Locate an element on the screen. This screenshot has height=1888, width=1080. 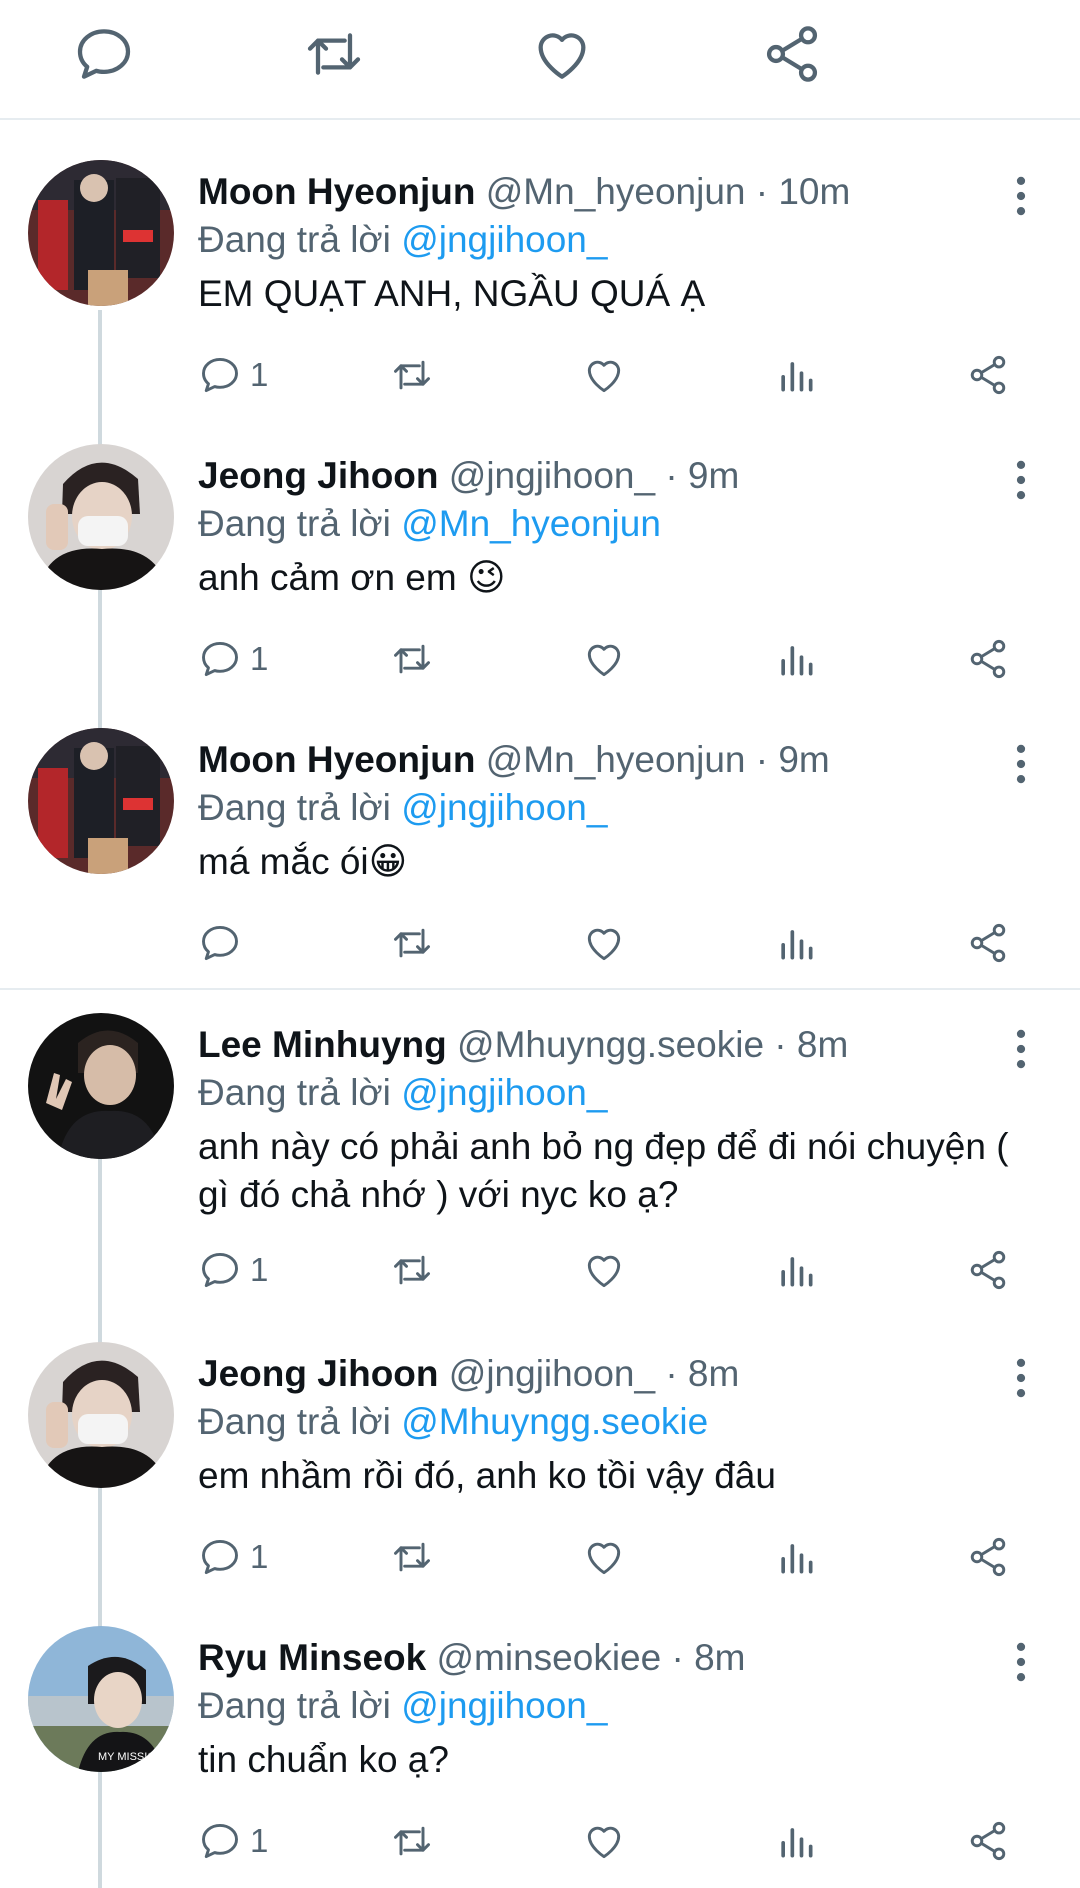
tweet-header: Moon Hyeonjun @Mn_hyeonjun · 10m is located at coordinates (524, 192).